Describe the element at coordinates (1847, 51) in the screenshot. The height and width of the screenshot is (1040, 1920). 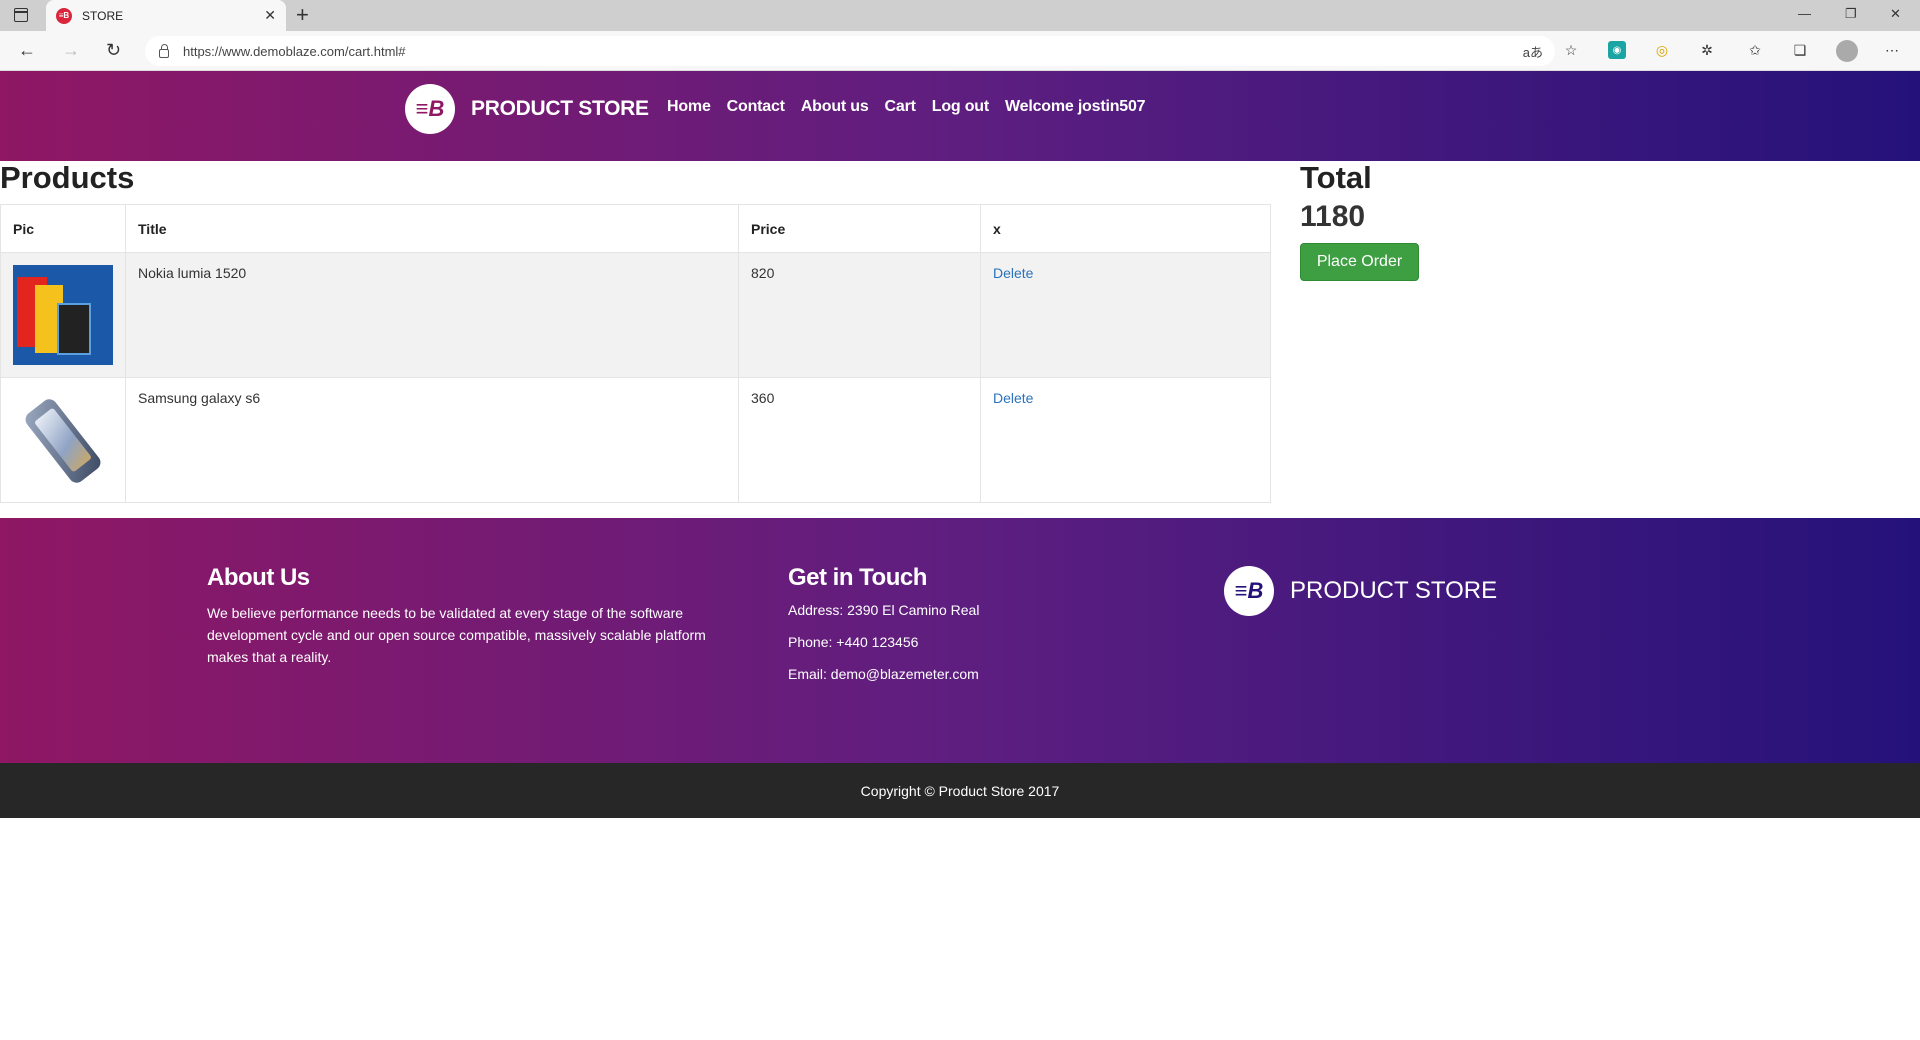
I see `profile-avatar` at that location.